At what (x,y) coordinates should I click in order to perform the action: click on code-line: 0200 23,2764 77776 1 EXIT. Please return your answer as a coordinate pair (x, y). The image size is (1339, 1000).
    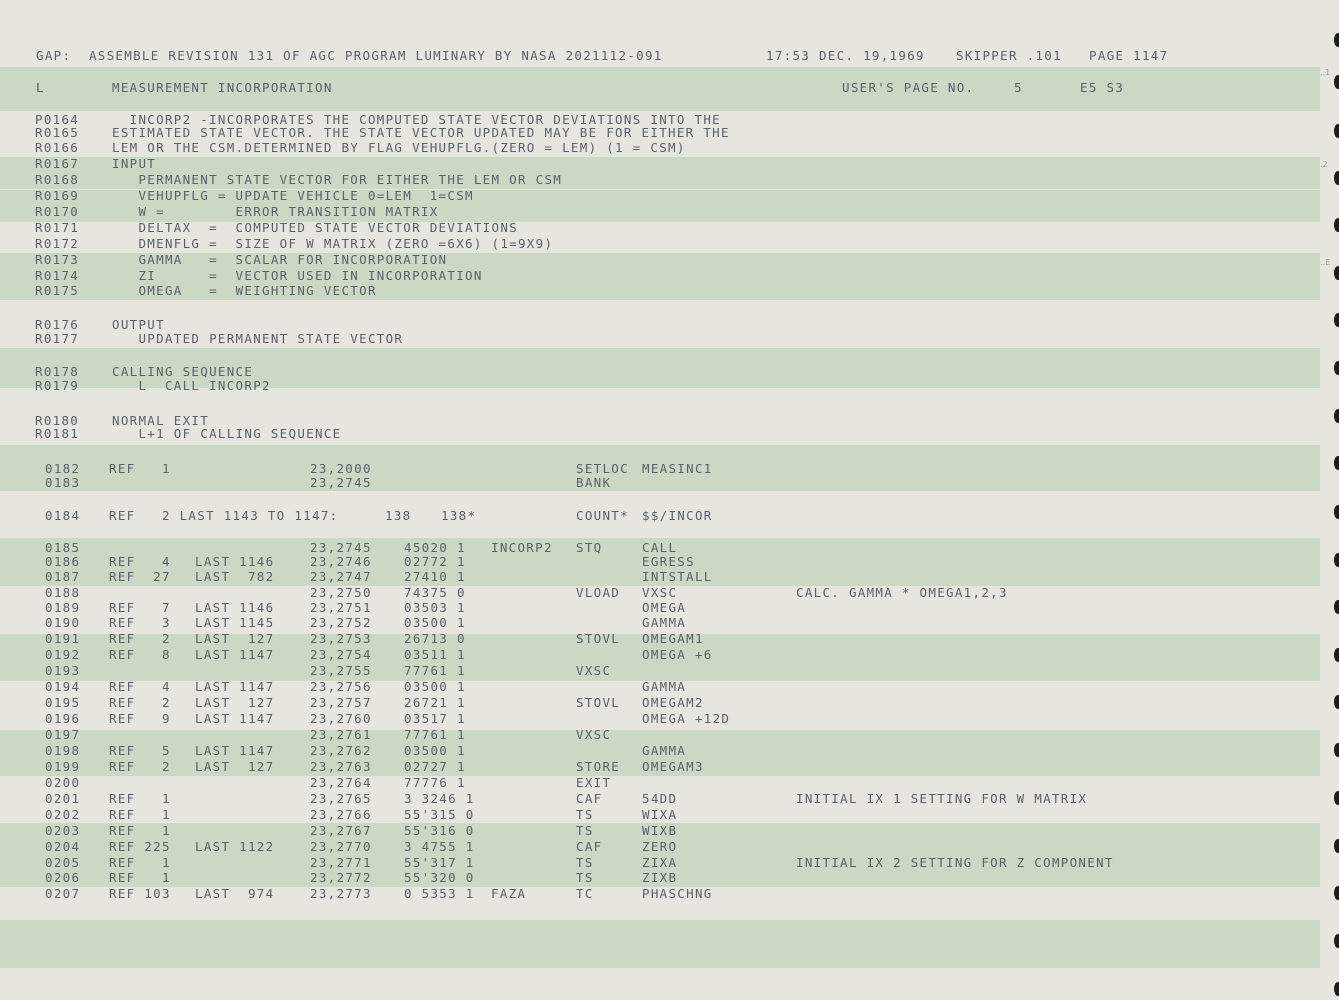
    Looking at the image, I should click on (669, 783).